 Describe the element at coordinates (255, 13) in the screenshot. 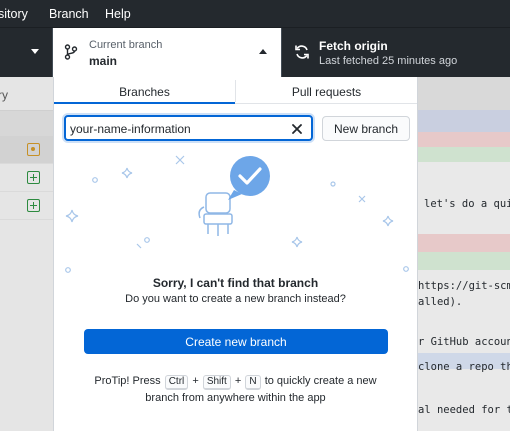

I see `menu-bar: sitory Branch Help` at that location.